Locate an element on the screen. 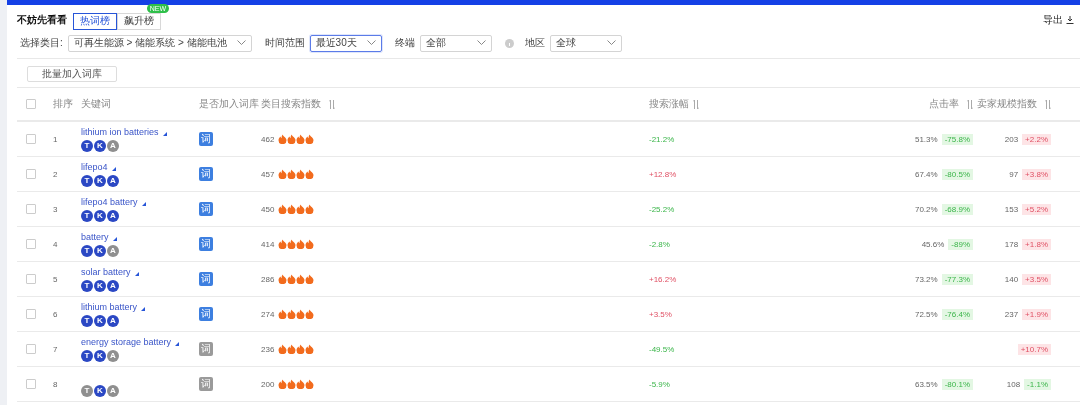  column-header: 卖家规模指数 is located at coordinates (1007, 104).